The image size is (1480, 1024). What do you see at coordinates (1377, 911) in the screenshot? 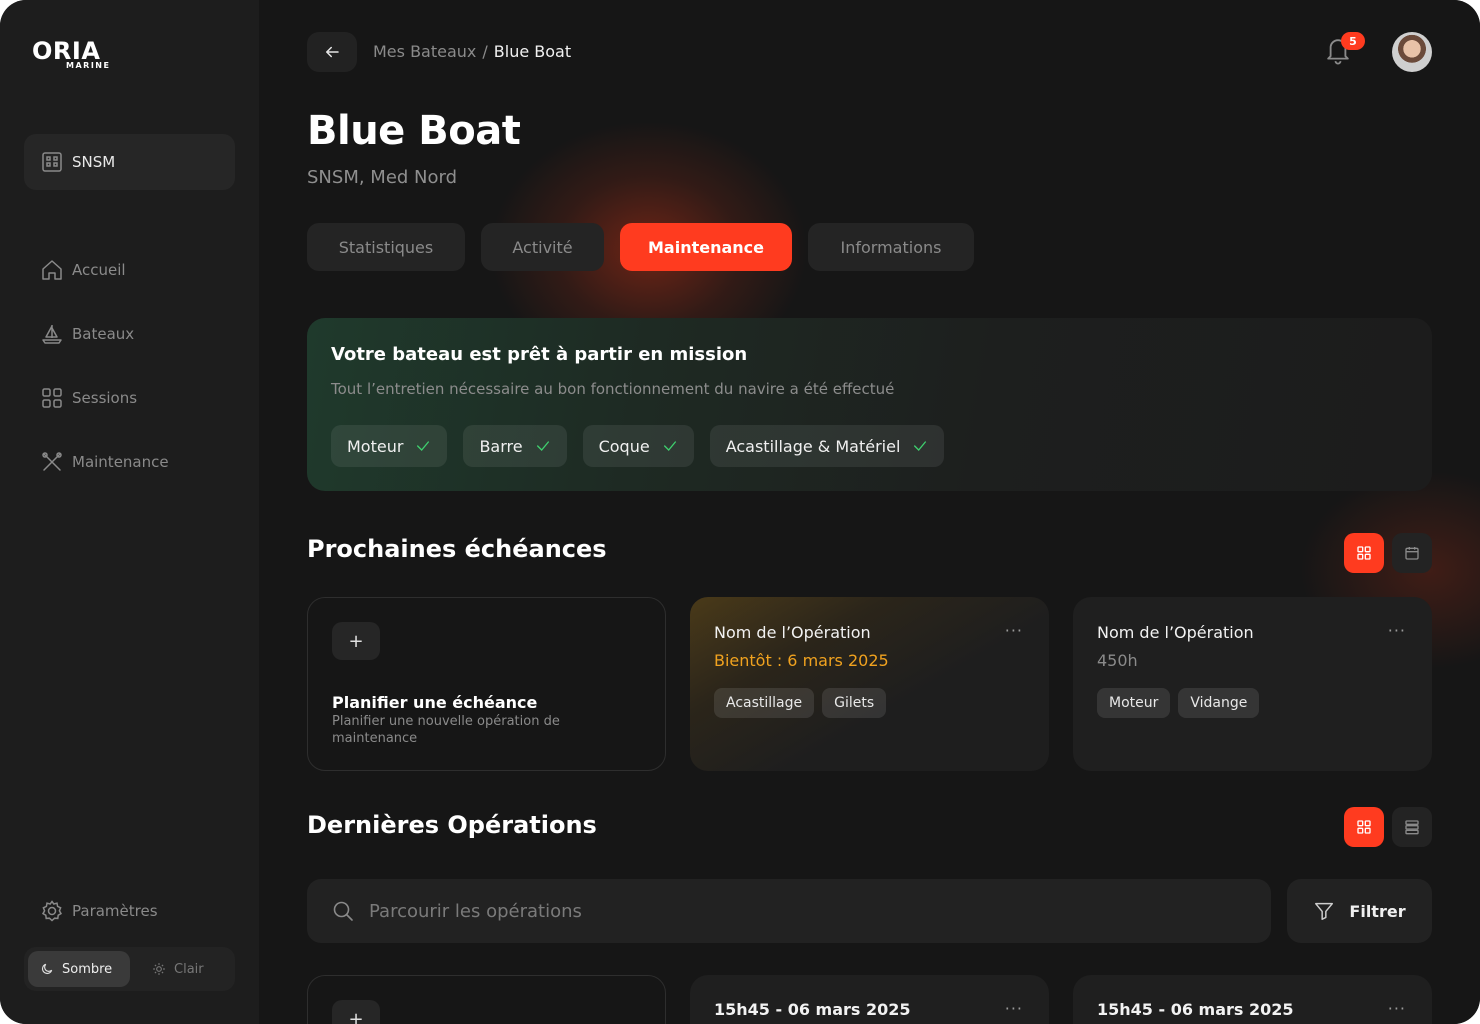
I see `filter-label: Filtrer` at bounding box center [1377, 911].